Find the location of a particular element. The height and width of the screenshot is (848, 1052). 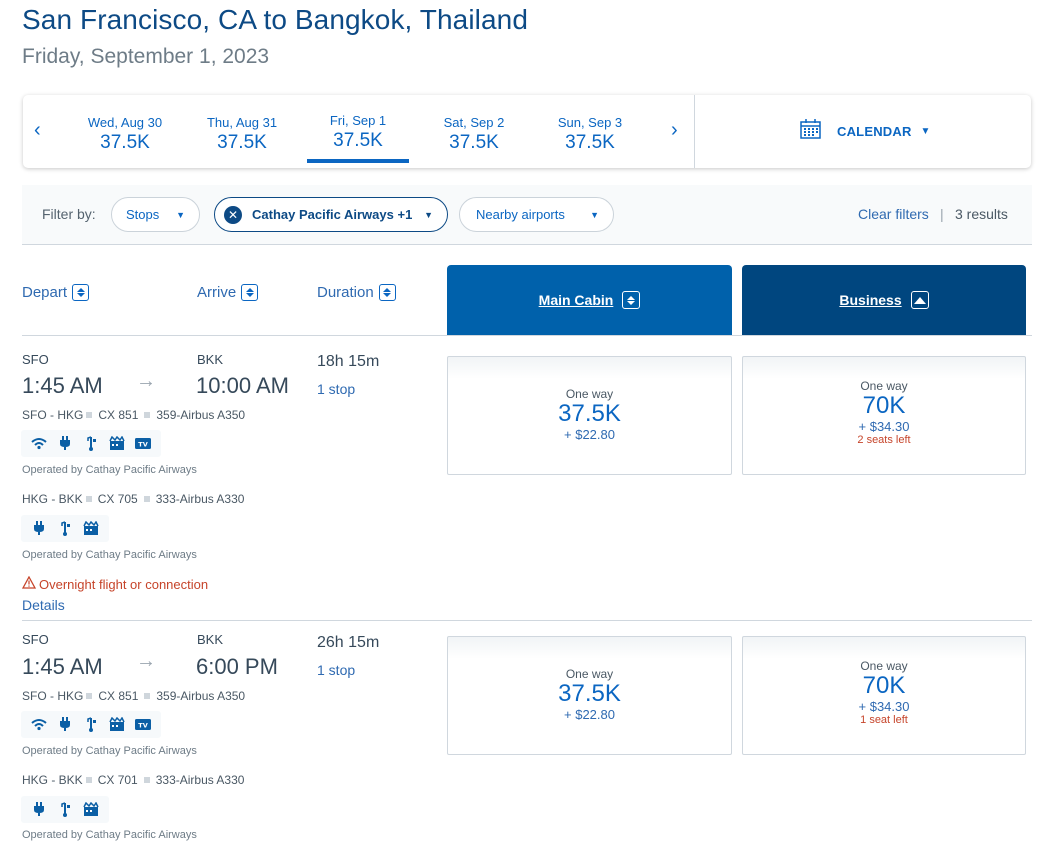

nearby-airports-dropdown: Nearby airports ▼ is located at coordinates (536, 214).